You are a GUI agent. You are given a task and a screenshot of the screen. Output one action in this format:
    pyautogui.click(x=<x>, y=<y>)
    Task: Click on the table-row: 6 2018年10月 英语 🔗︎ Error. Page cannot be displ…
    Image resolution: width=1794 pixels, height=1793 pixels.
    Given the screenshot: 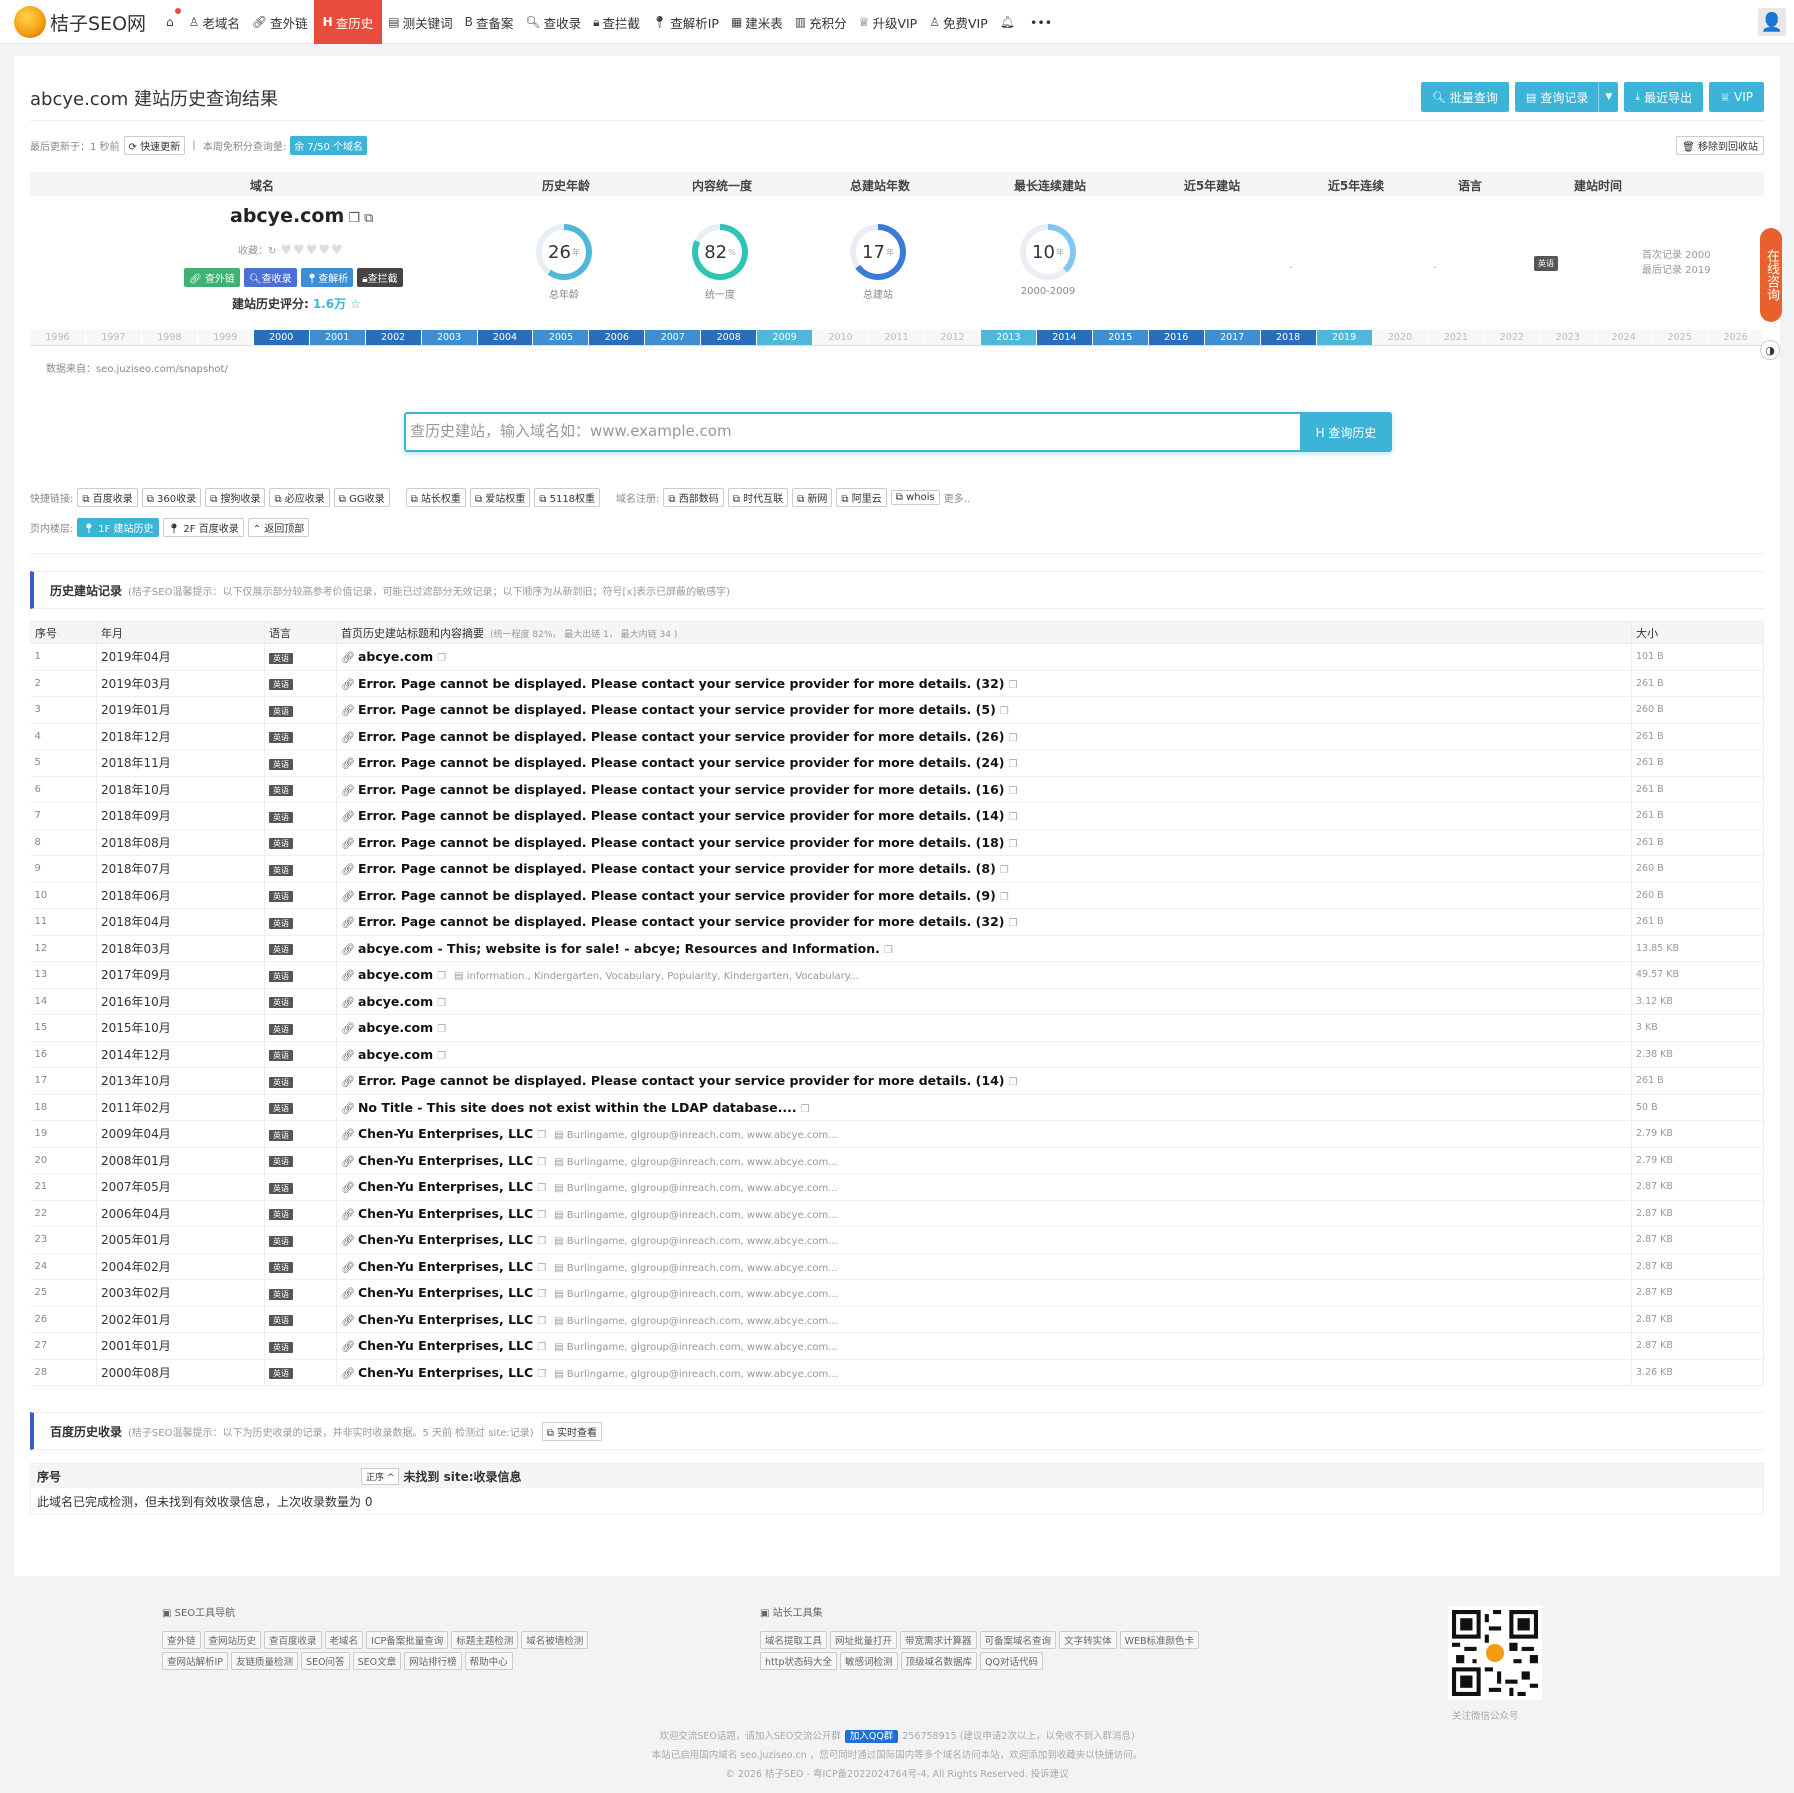 What is the action you would take?
    pyautogui.click(x=897, y=789)
    